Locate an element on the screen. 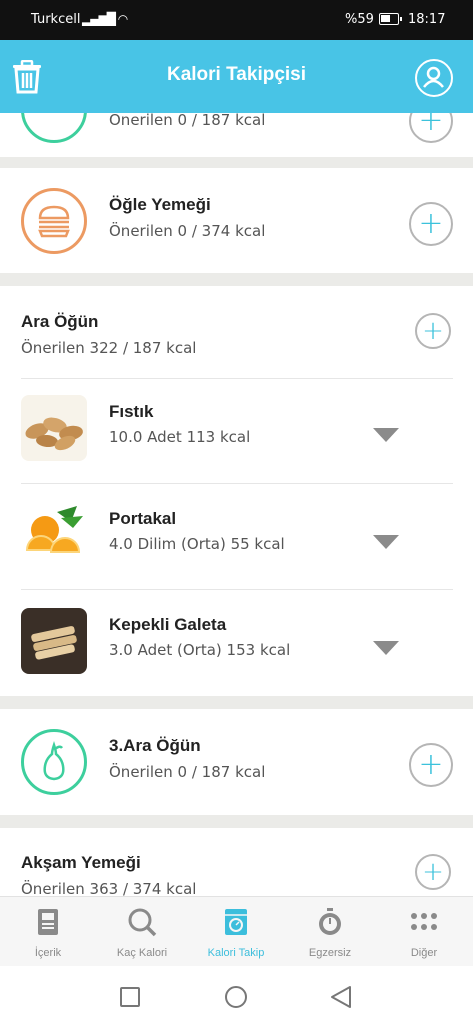 The width and height of the screenshot is (473, 1024). meal-title: Ara Öğün is located at coordinates (60, 321).